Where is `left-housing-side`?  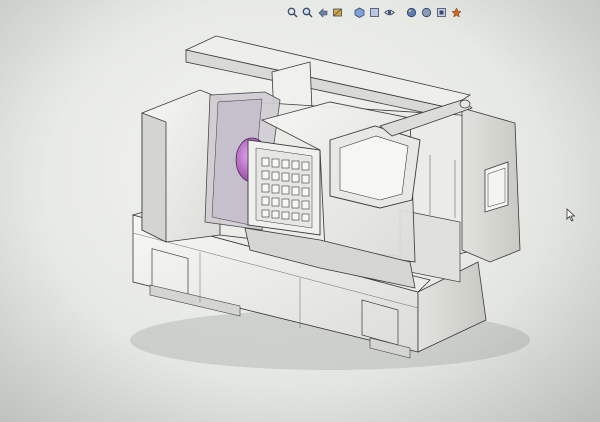 left-housing-side is located at coordinates (154, 177).